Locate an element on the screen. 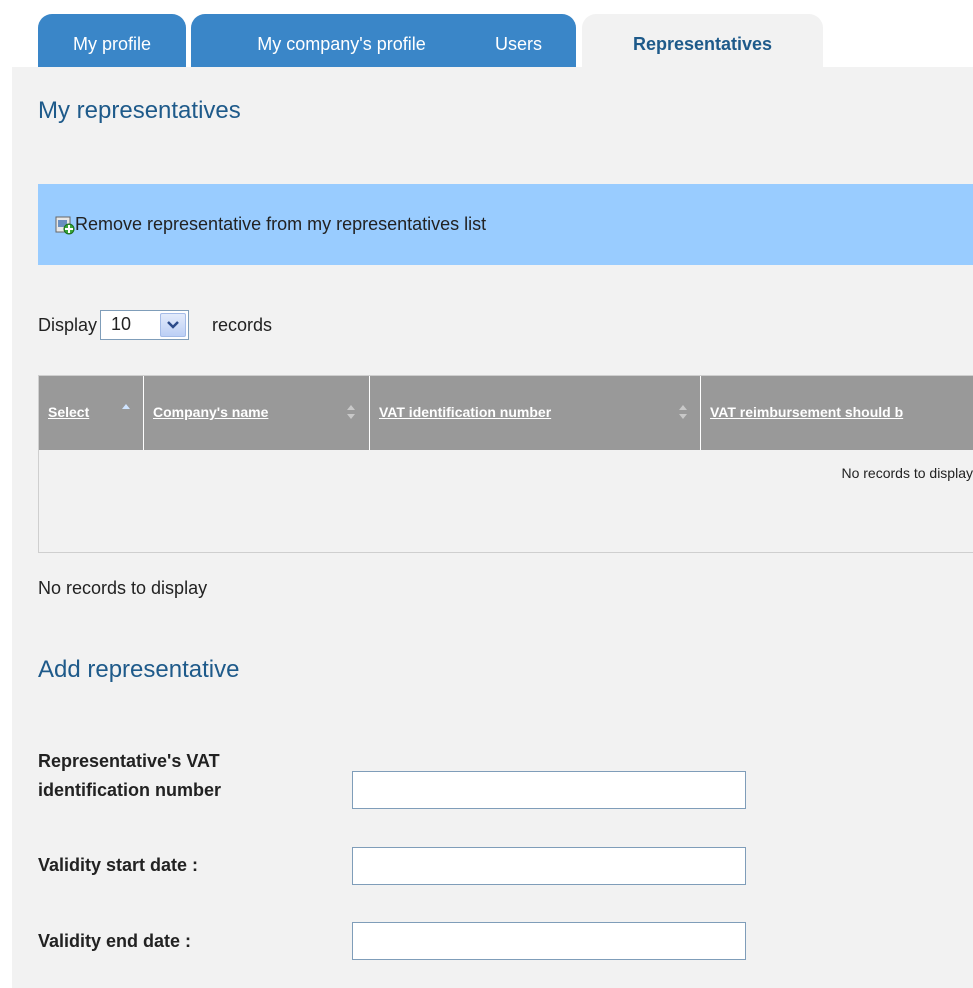  column-header-company-name: Company's name is located at coordinates (257, 413).